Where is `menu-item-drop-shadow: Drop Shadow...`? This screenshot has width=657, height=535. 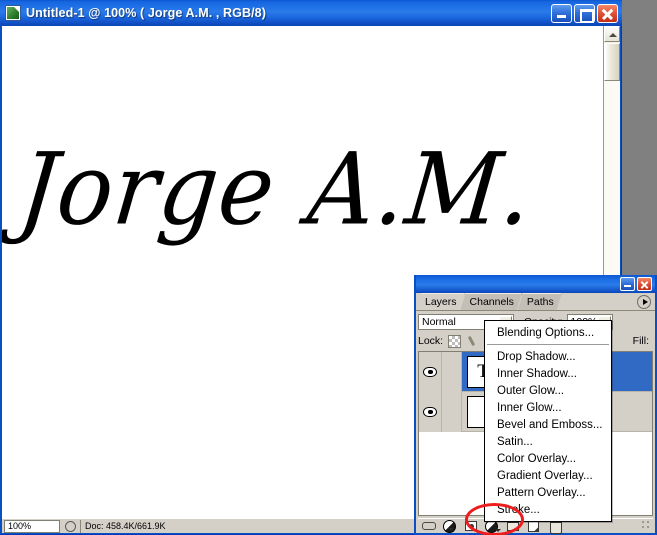 menu-item-drop-shadow: Drop Shadow... is located at coordinates (548, 356).